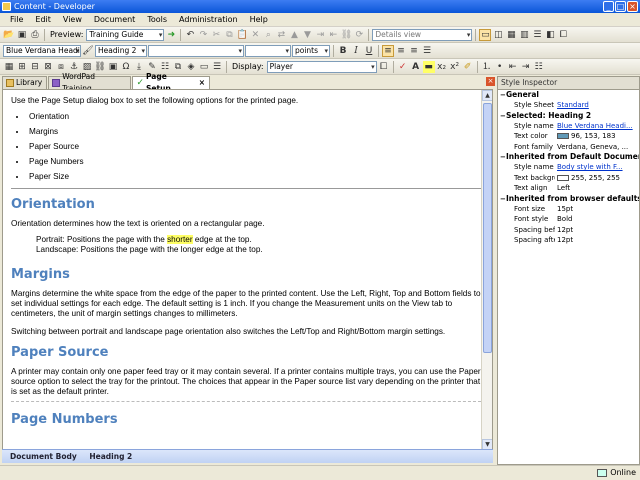  Describe the element at coordinates (427, 51) in the screenshot. I see `align-justify-icon: ☰` at that location.